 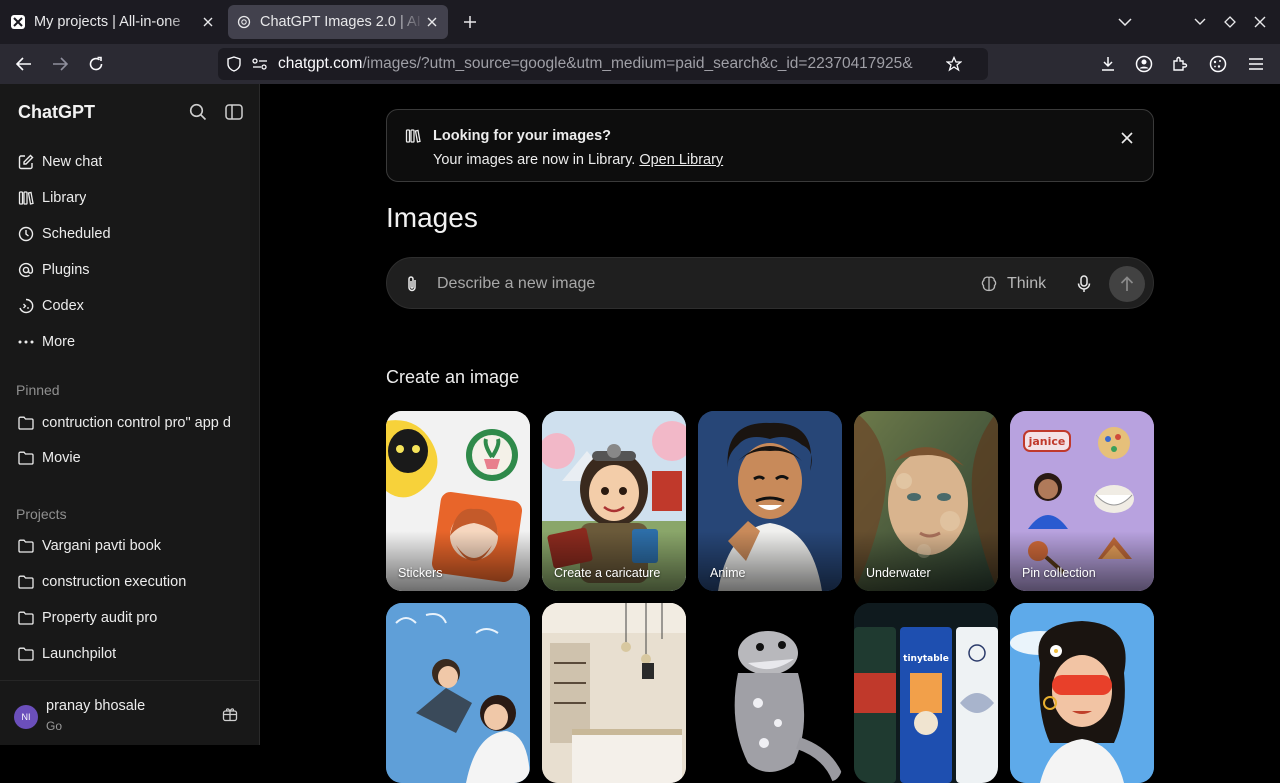 I want to click on extensions-puzzle-icon, so click(x=1180, y=64).